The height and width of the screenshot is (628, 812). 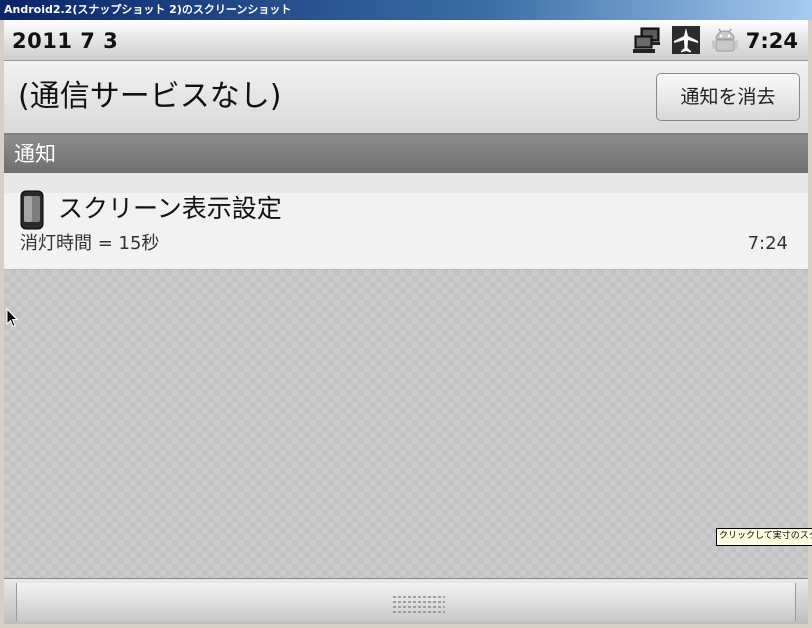 What do you see at coordinates (406, 154) in the screenshot?
I see `section-header-notifications: 通知` at bounding box center [406, 154].